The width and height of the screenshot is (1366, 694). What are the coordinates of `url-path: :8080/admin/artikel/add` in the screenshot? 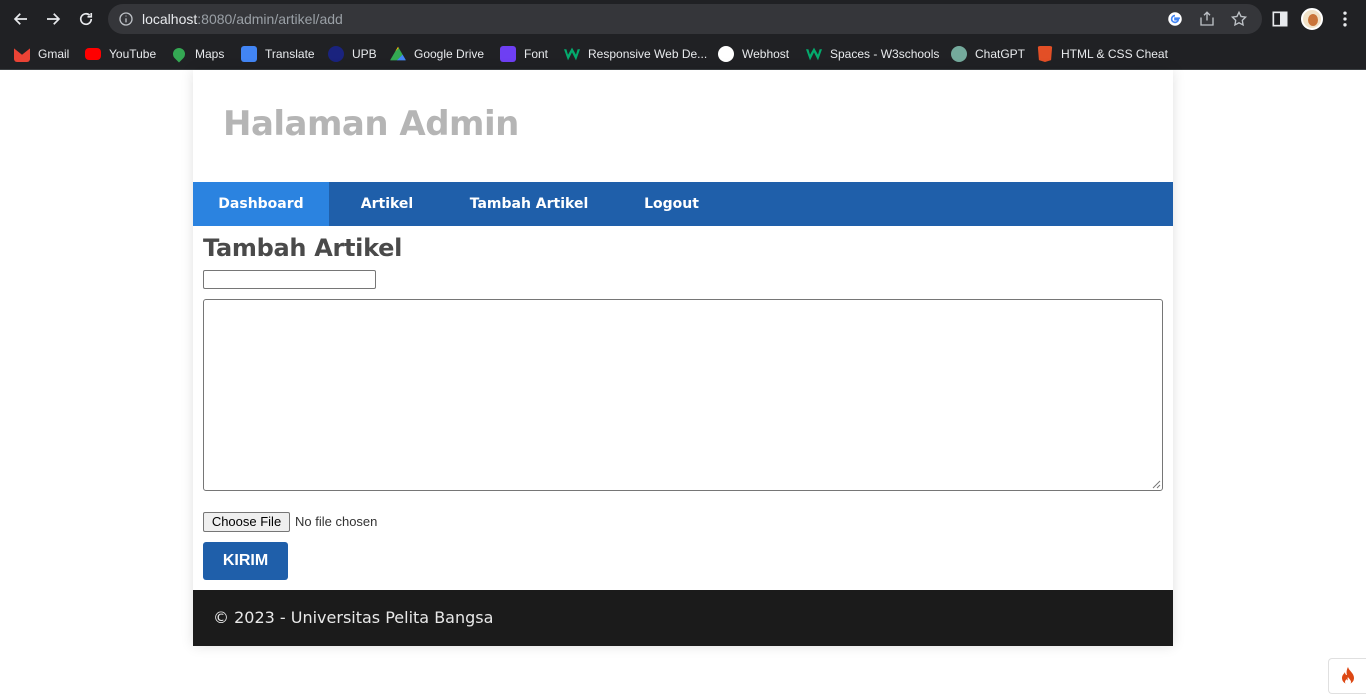 It's located at (270, 19).